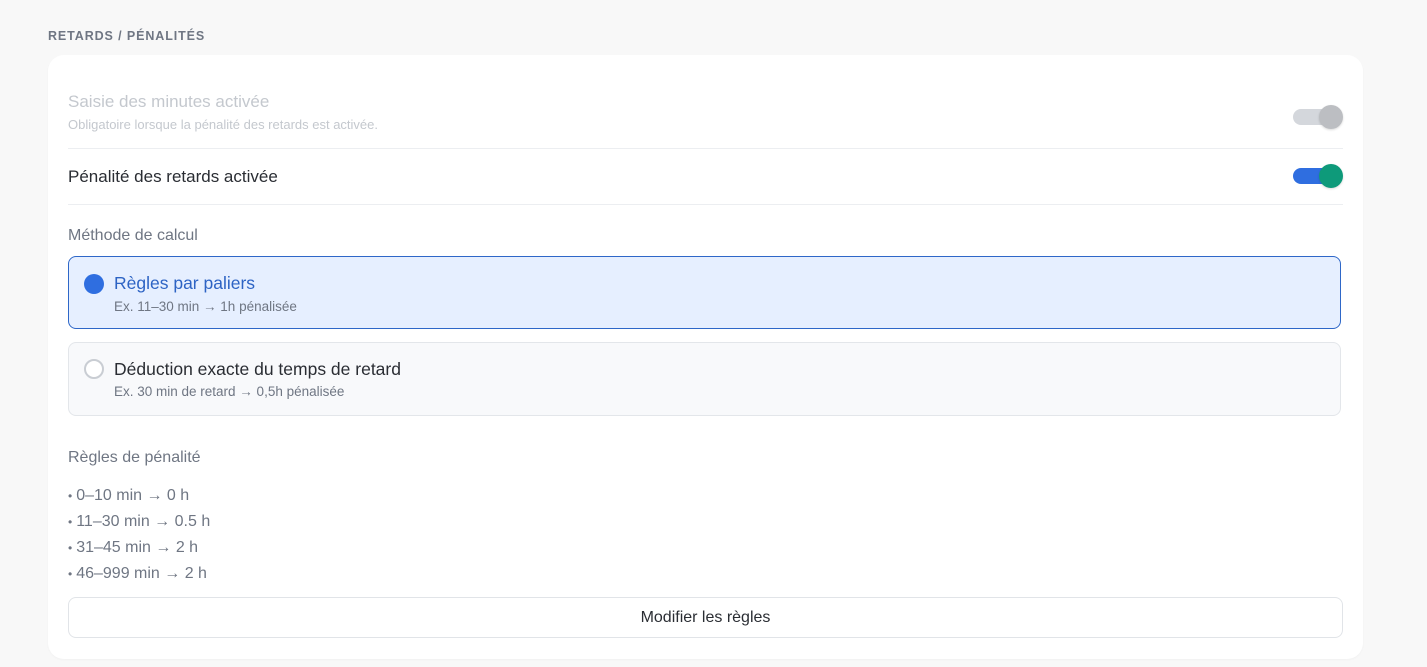 Image resolution: width=1427 pixels, height=667 pixels. What do you see at coordinates (205, 306) in the screenshot?
I see `option-example: Ex. 11–30 min → 1h pénalisée` at bounding box center [205, 306].